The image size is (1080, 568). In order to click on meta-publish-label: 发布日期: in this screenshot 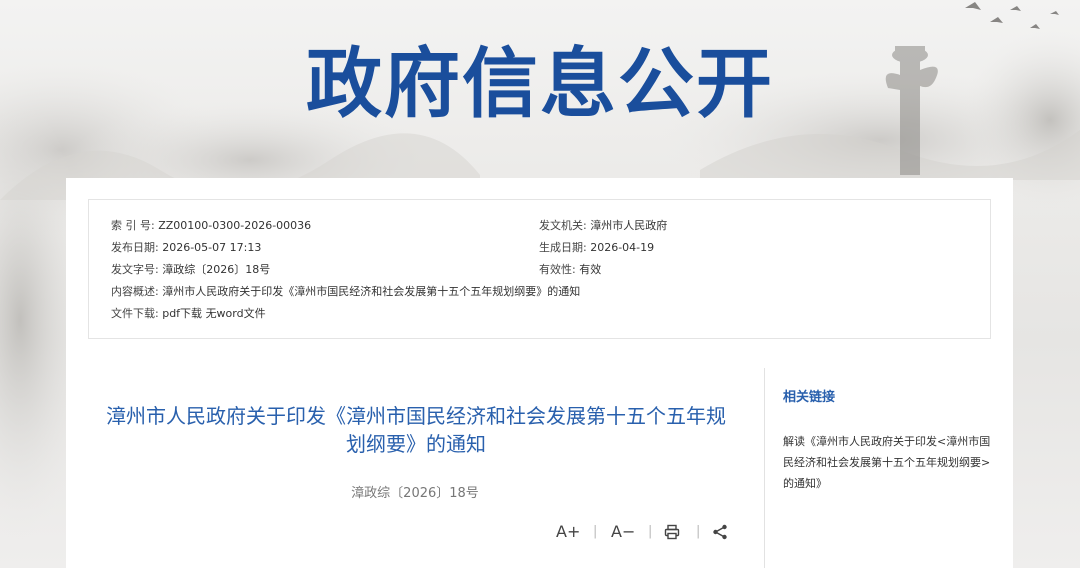, I will do `click(135, 247)`.